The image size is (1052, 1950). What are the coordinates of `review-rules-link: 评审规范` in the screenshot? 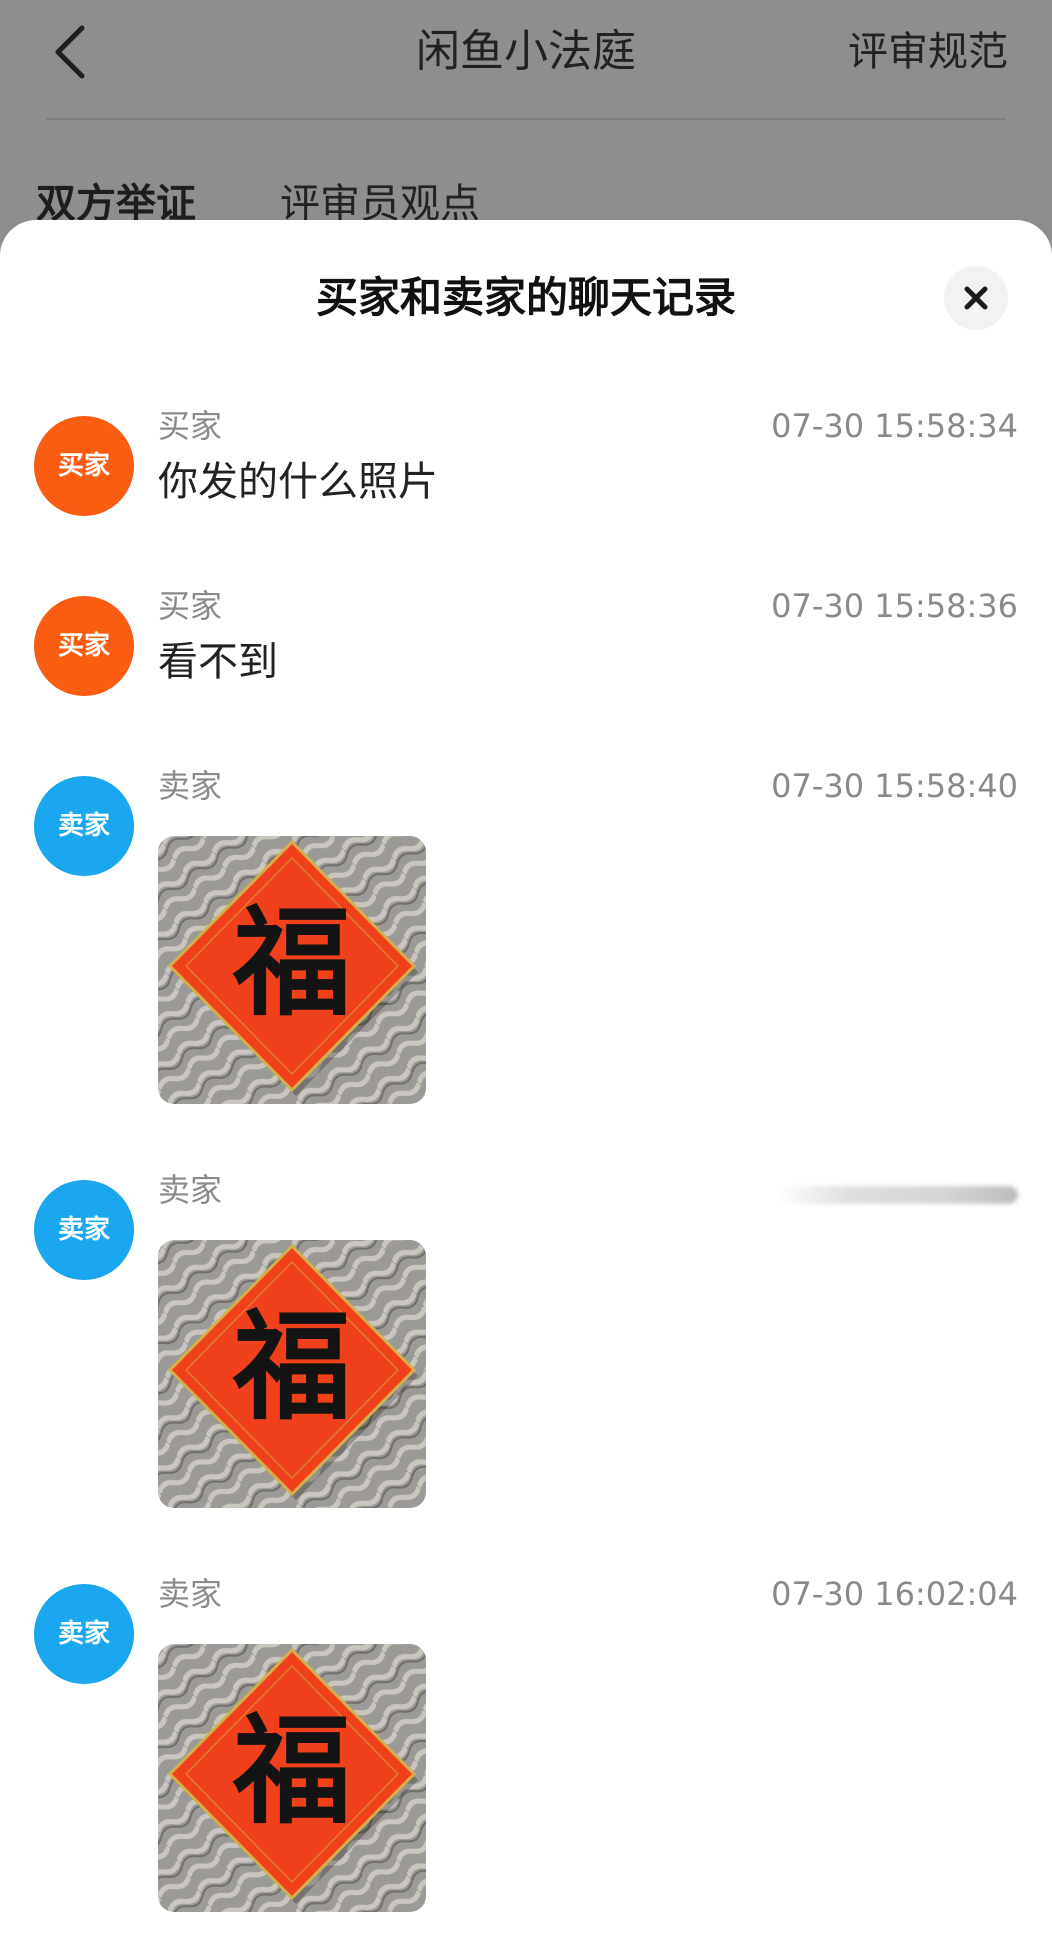 It's located at (928, 52).